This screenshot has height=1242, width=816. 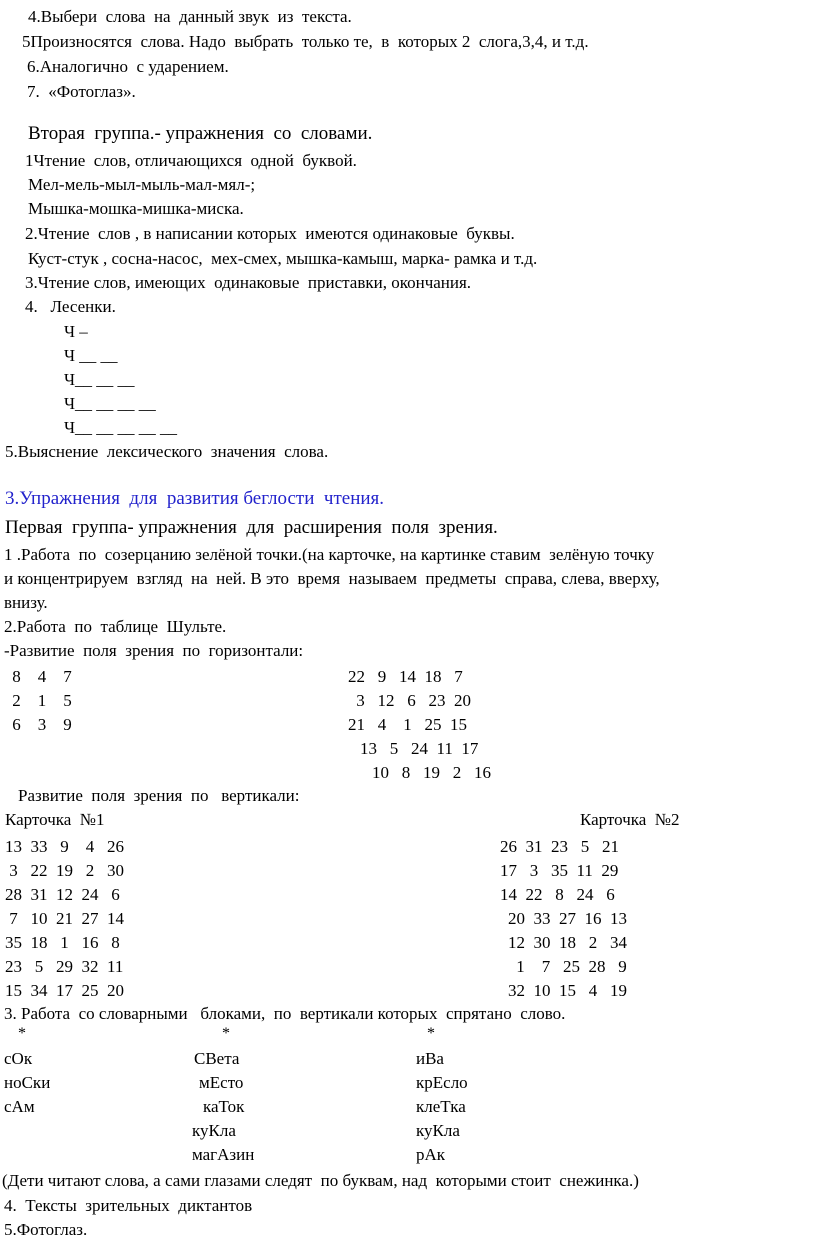 What do you see at coordinates (64, 894) in the screenshot?
I see `table-row: 28 31 12 24 6` at bounding box center [64, 894].